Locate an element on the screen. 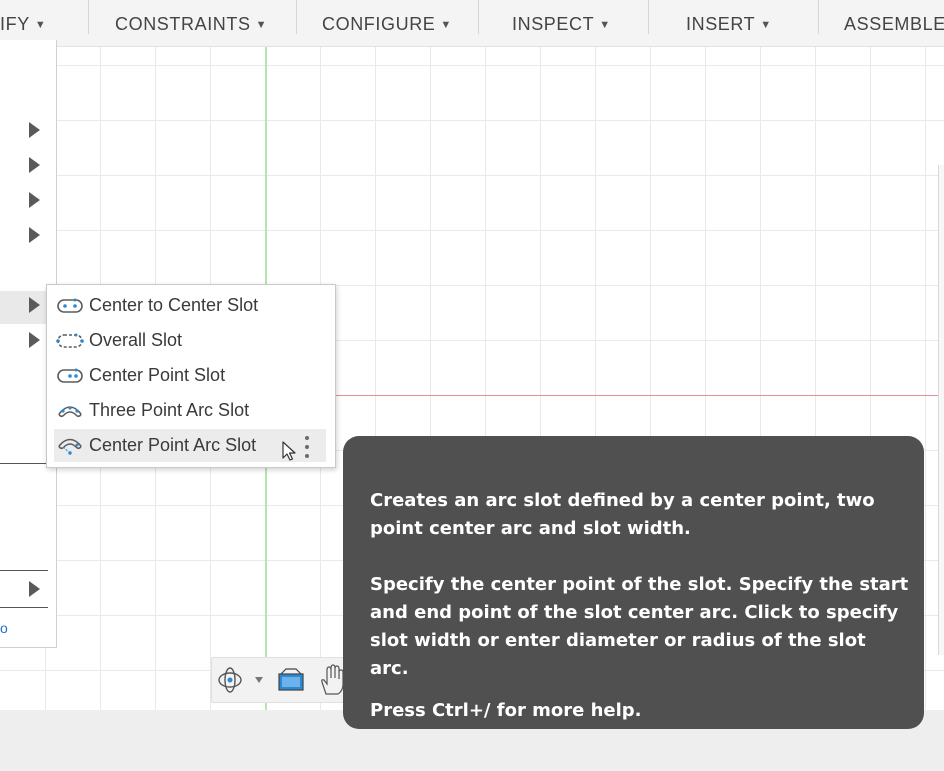 The image size is (944, 771). look-at-icon is located at coordinates (291, 680).